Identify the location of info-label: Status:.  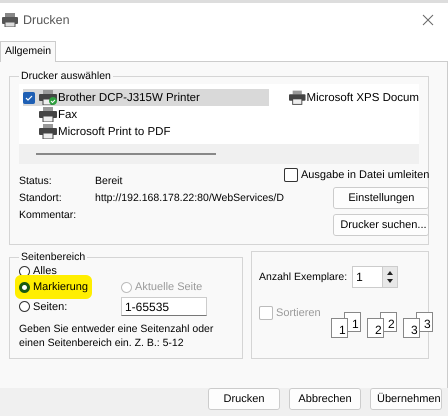
(36, 181).